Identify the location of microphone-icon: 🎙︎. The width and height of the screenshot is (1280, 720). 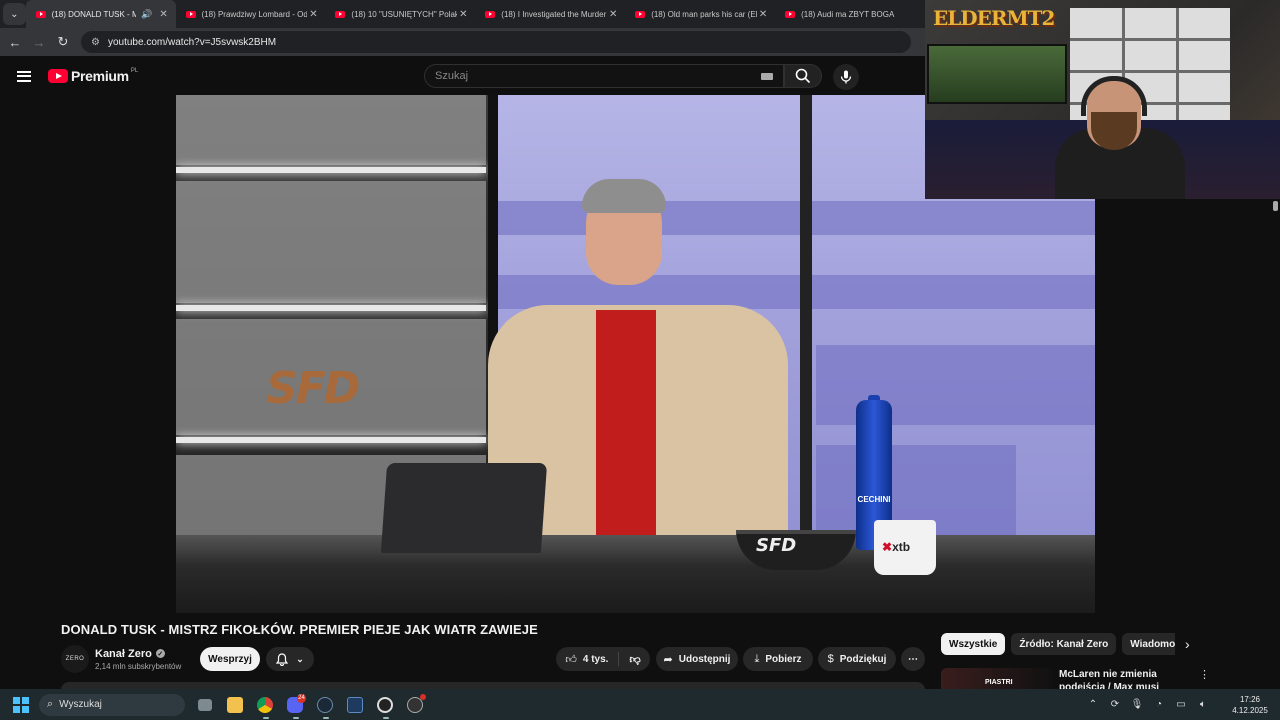
(1137, 704).